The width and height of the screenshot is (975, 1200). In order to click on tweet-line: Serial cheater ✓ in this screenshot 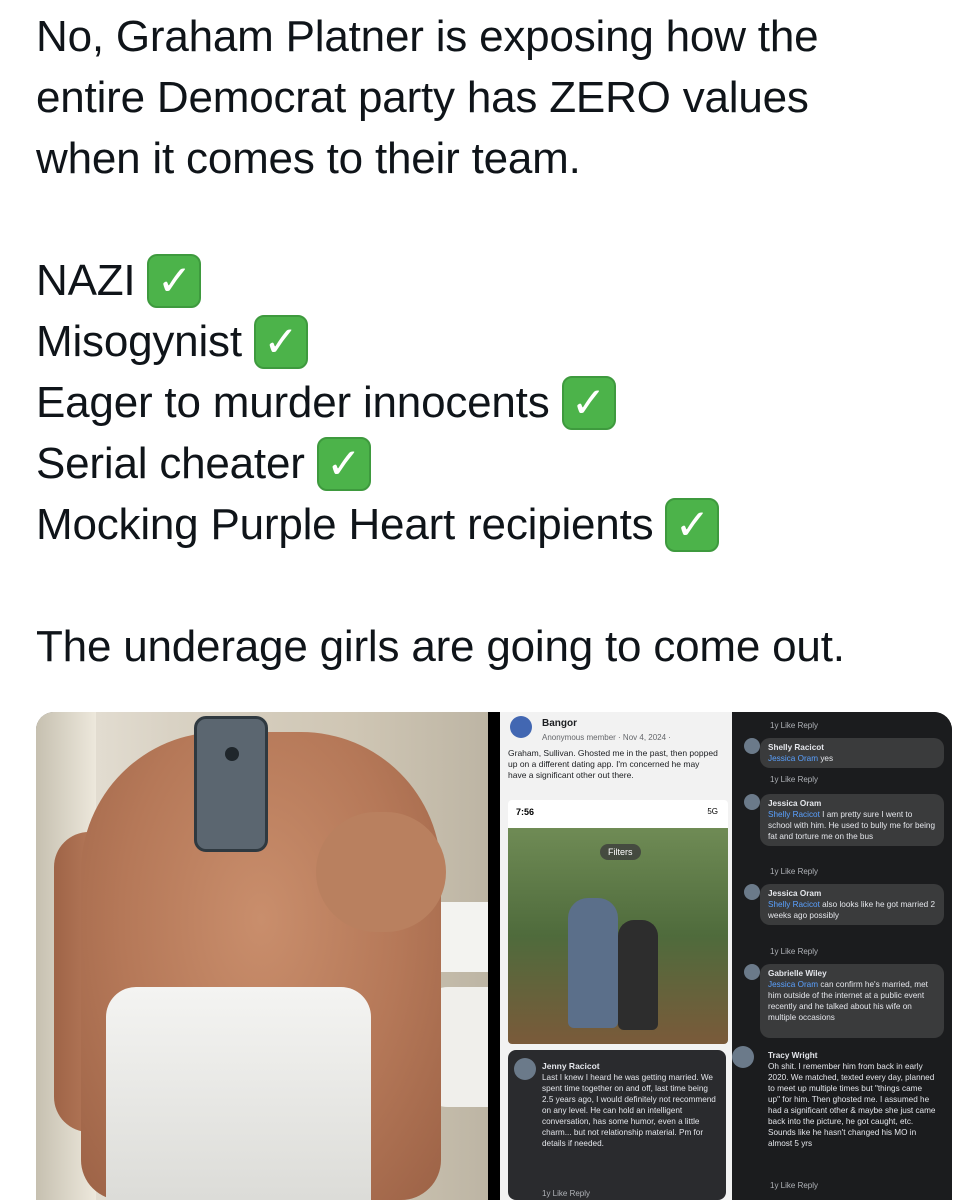, I will do `click(496, 463)`.